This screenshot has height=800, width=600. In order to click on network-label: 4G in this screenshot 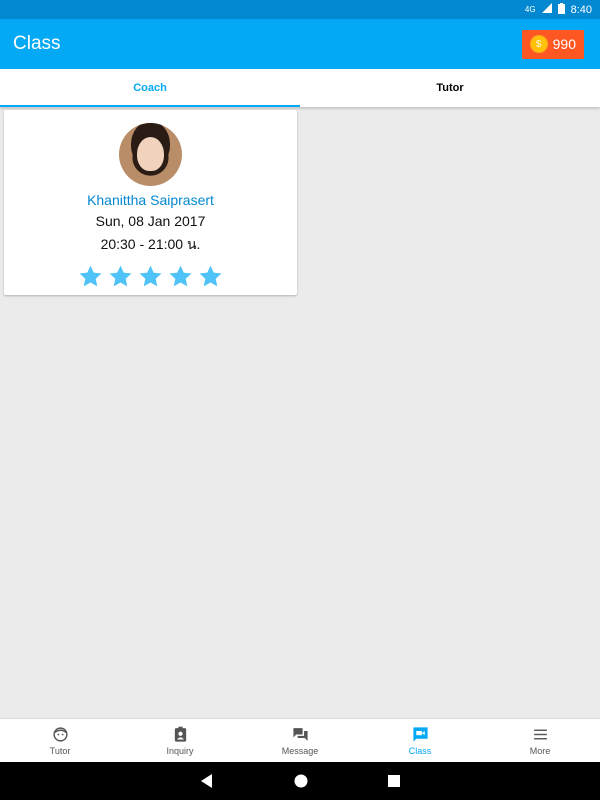, I will do `click(530, 9)`.